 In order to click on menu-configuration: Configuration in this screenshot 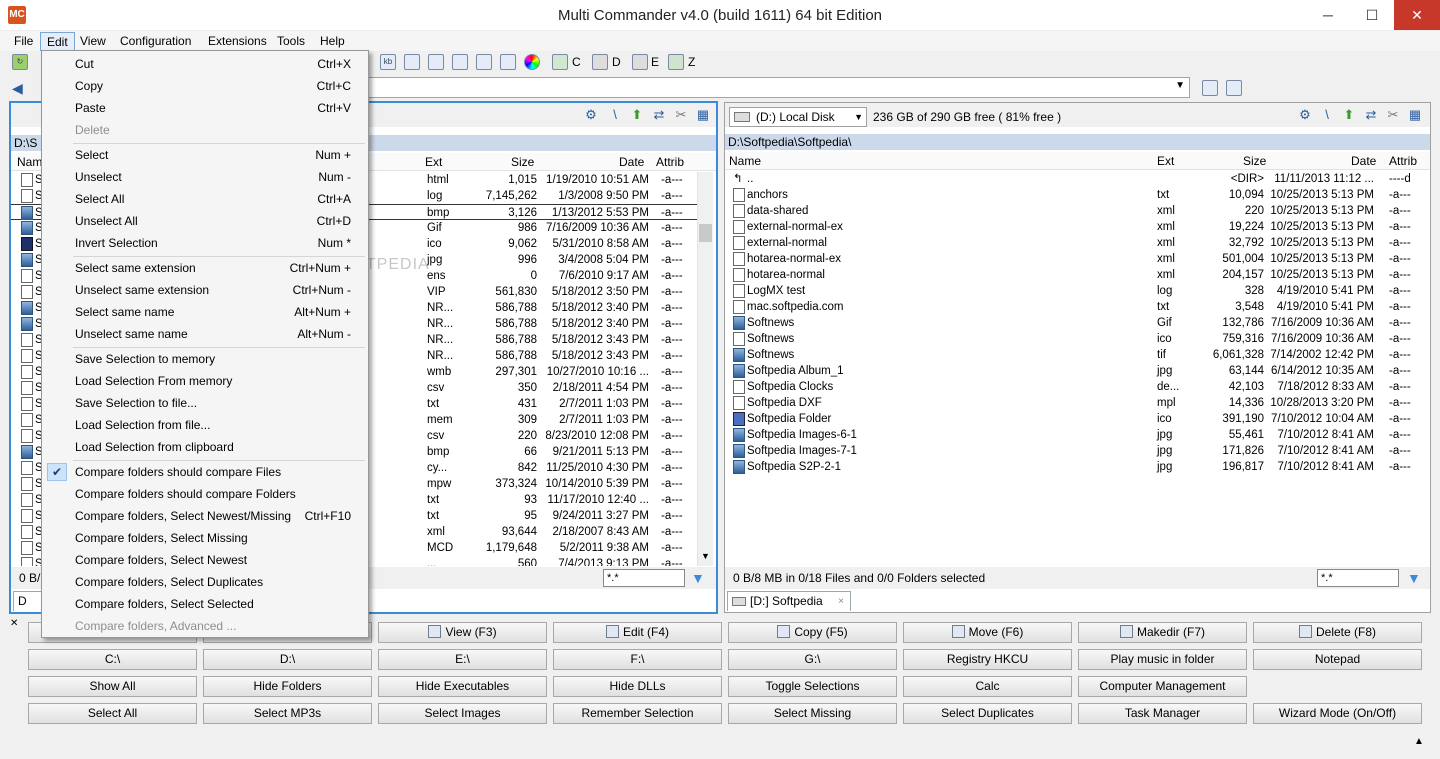, I will do `click(155, 41)`.